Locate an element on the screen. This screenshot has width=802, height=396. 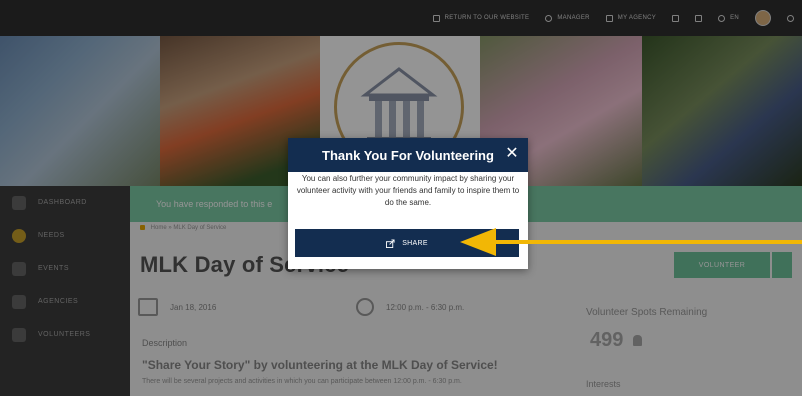
share-icon is located at coordinates (390, 243).